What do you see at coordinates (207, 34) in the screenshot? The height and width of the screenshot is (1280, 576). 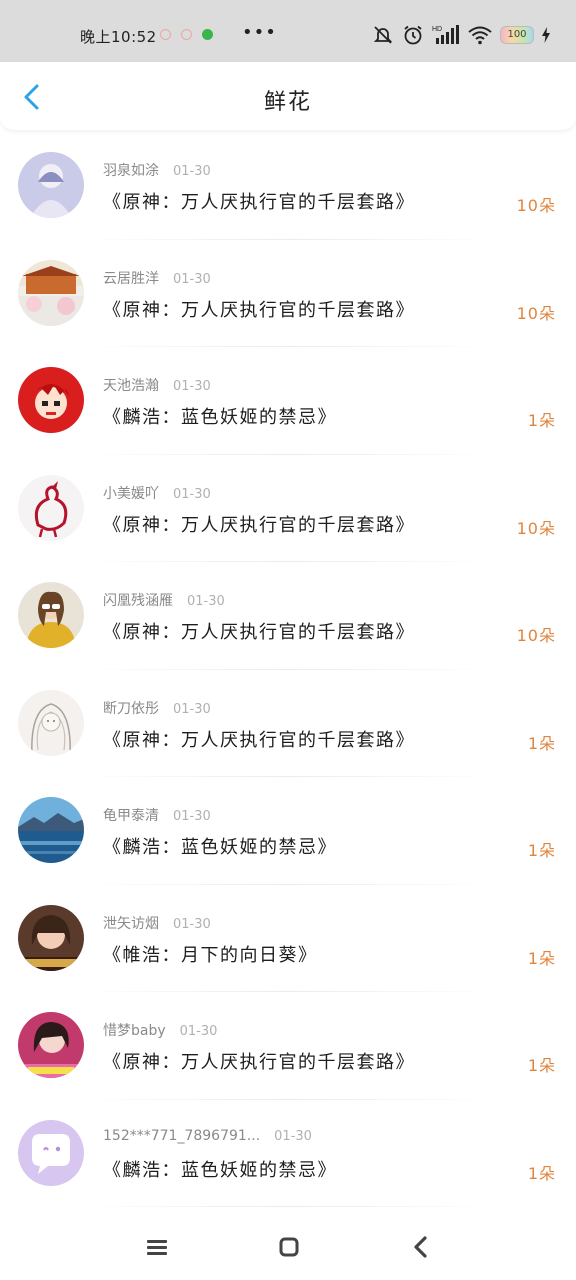 I see `wechat-icon` at bounding box center [207, 34].